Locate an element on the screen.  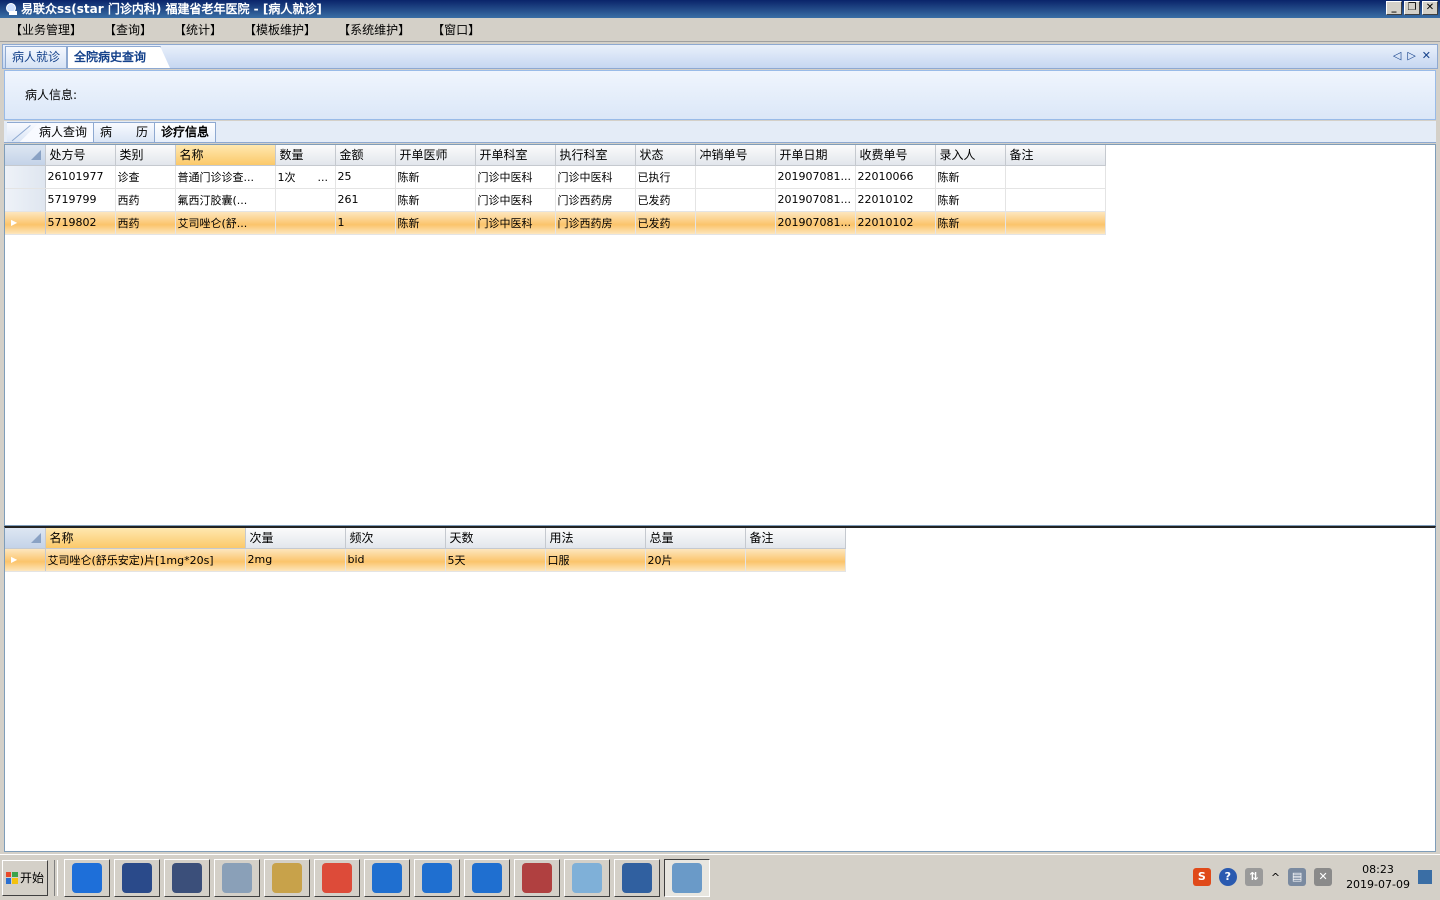
table-cell: 5719802 is located at coordinates (80, 223).